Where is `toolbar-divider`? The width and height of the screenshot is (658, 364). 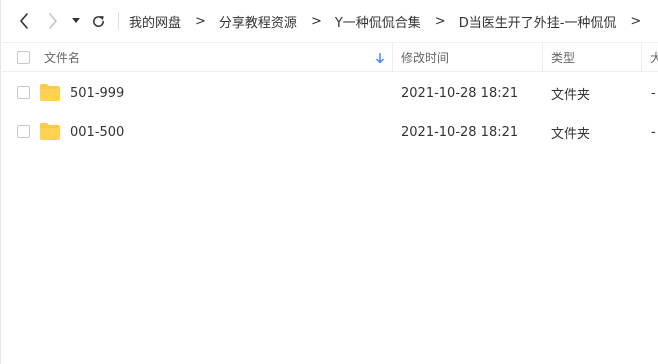 toolbar-divider is located at coordinates (118, 21).